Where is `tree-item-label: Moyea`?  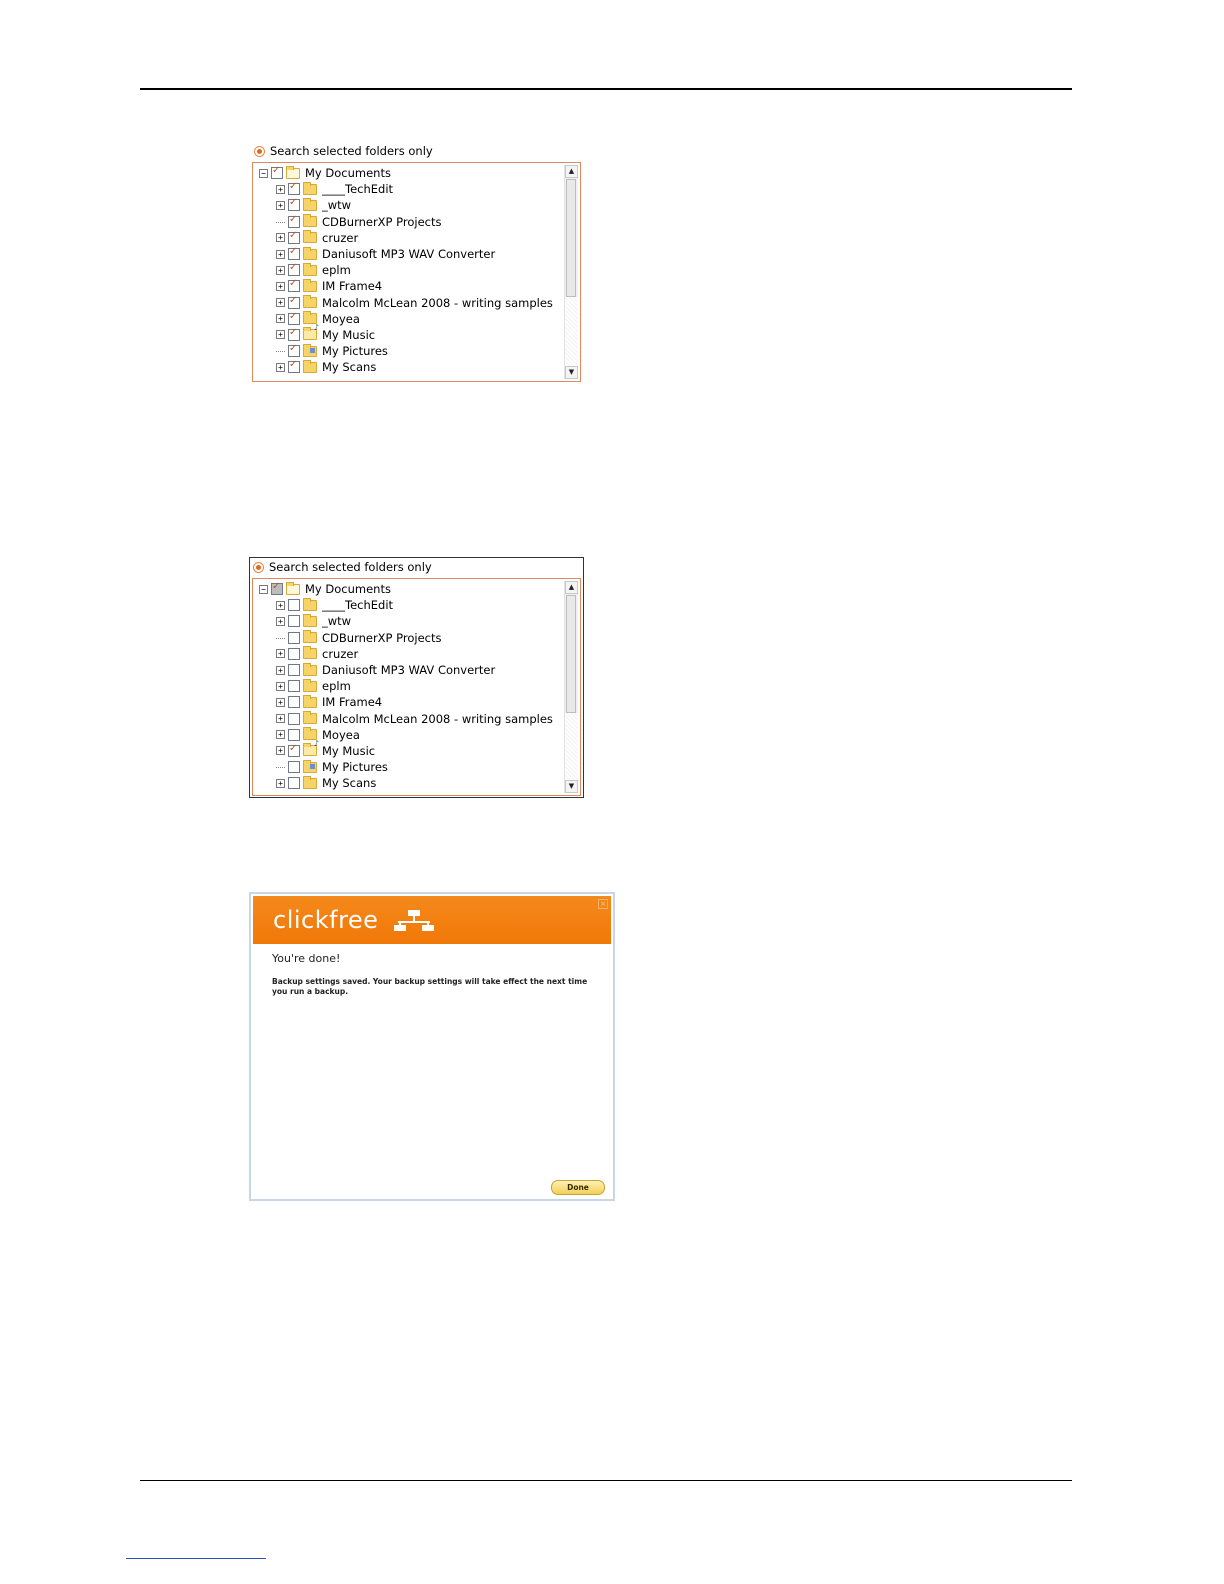
tree-item-label: Moyea is located at coordinates (341, 318).